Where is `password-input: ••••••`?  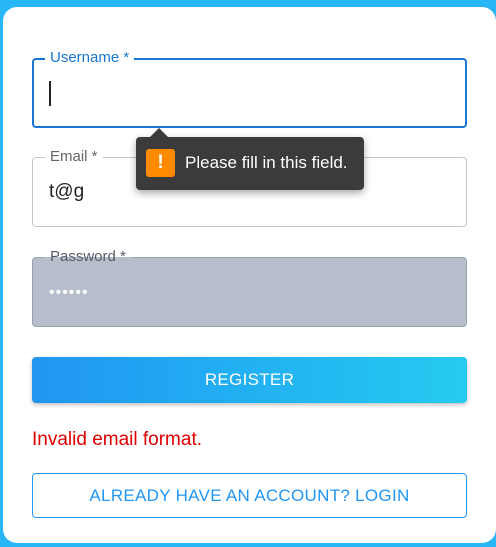 password-input: •••••• is located at coordinates (249, 293).